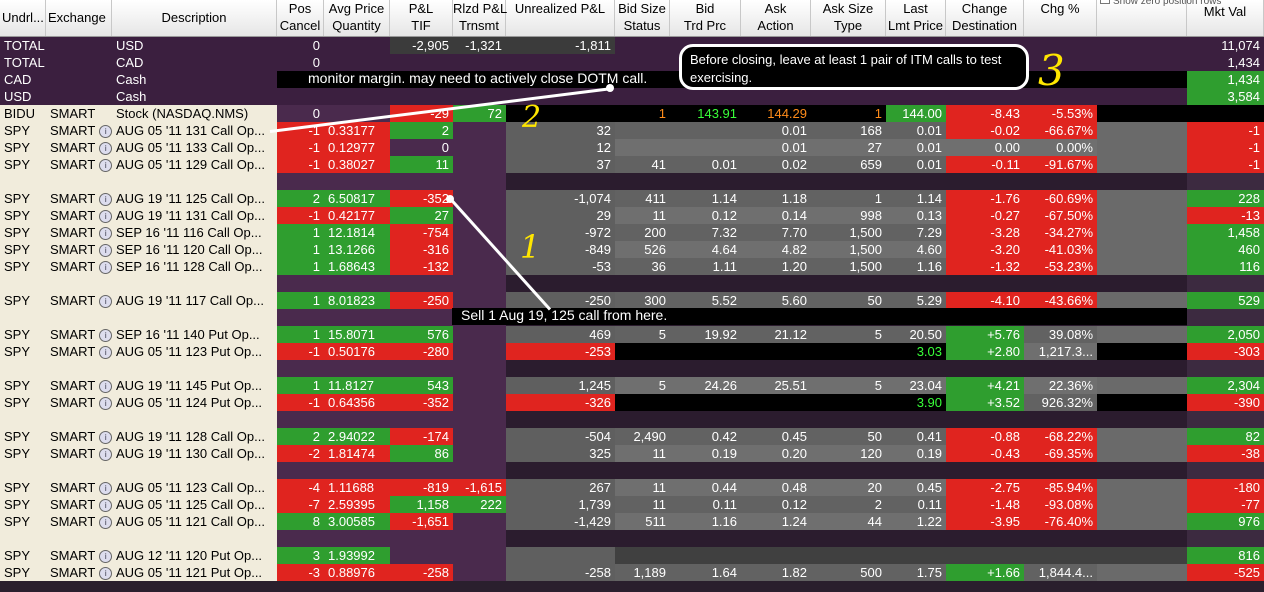  What do you see at coordinates (985, 232) in the screenshot?
I see `cell-chg: -3.28` at bounding box center [985, 232].